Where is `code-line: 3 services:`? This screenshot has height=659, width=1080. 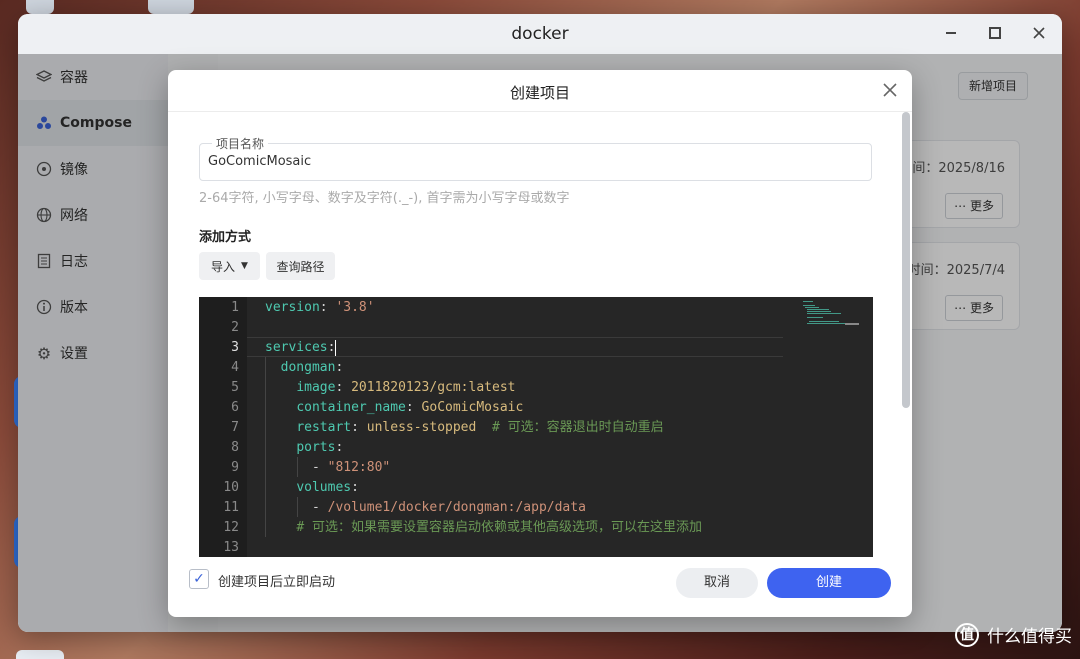 code-line: 3 services: is located at coordinates (499, 348).